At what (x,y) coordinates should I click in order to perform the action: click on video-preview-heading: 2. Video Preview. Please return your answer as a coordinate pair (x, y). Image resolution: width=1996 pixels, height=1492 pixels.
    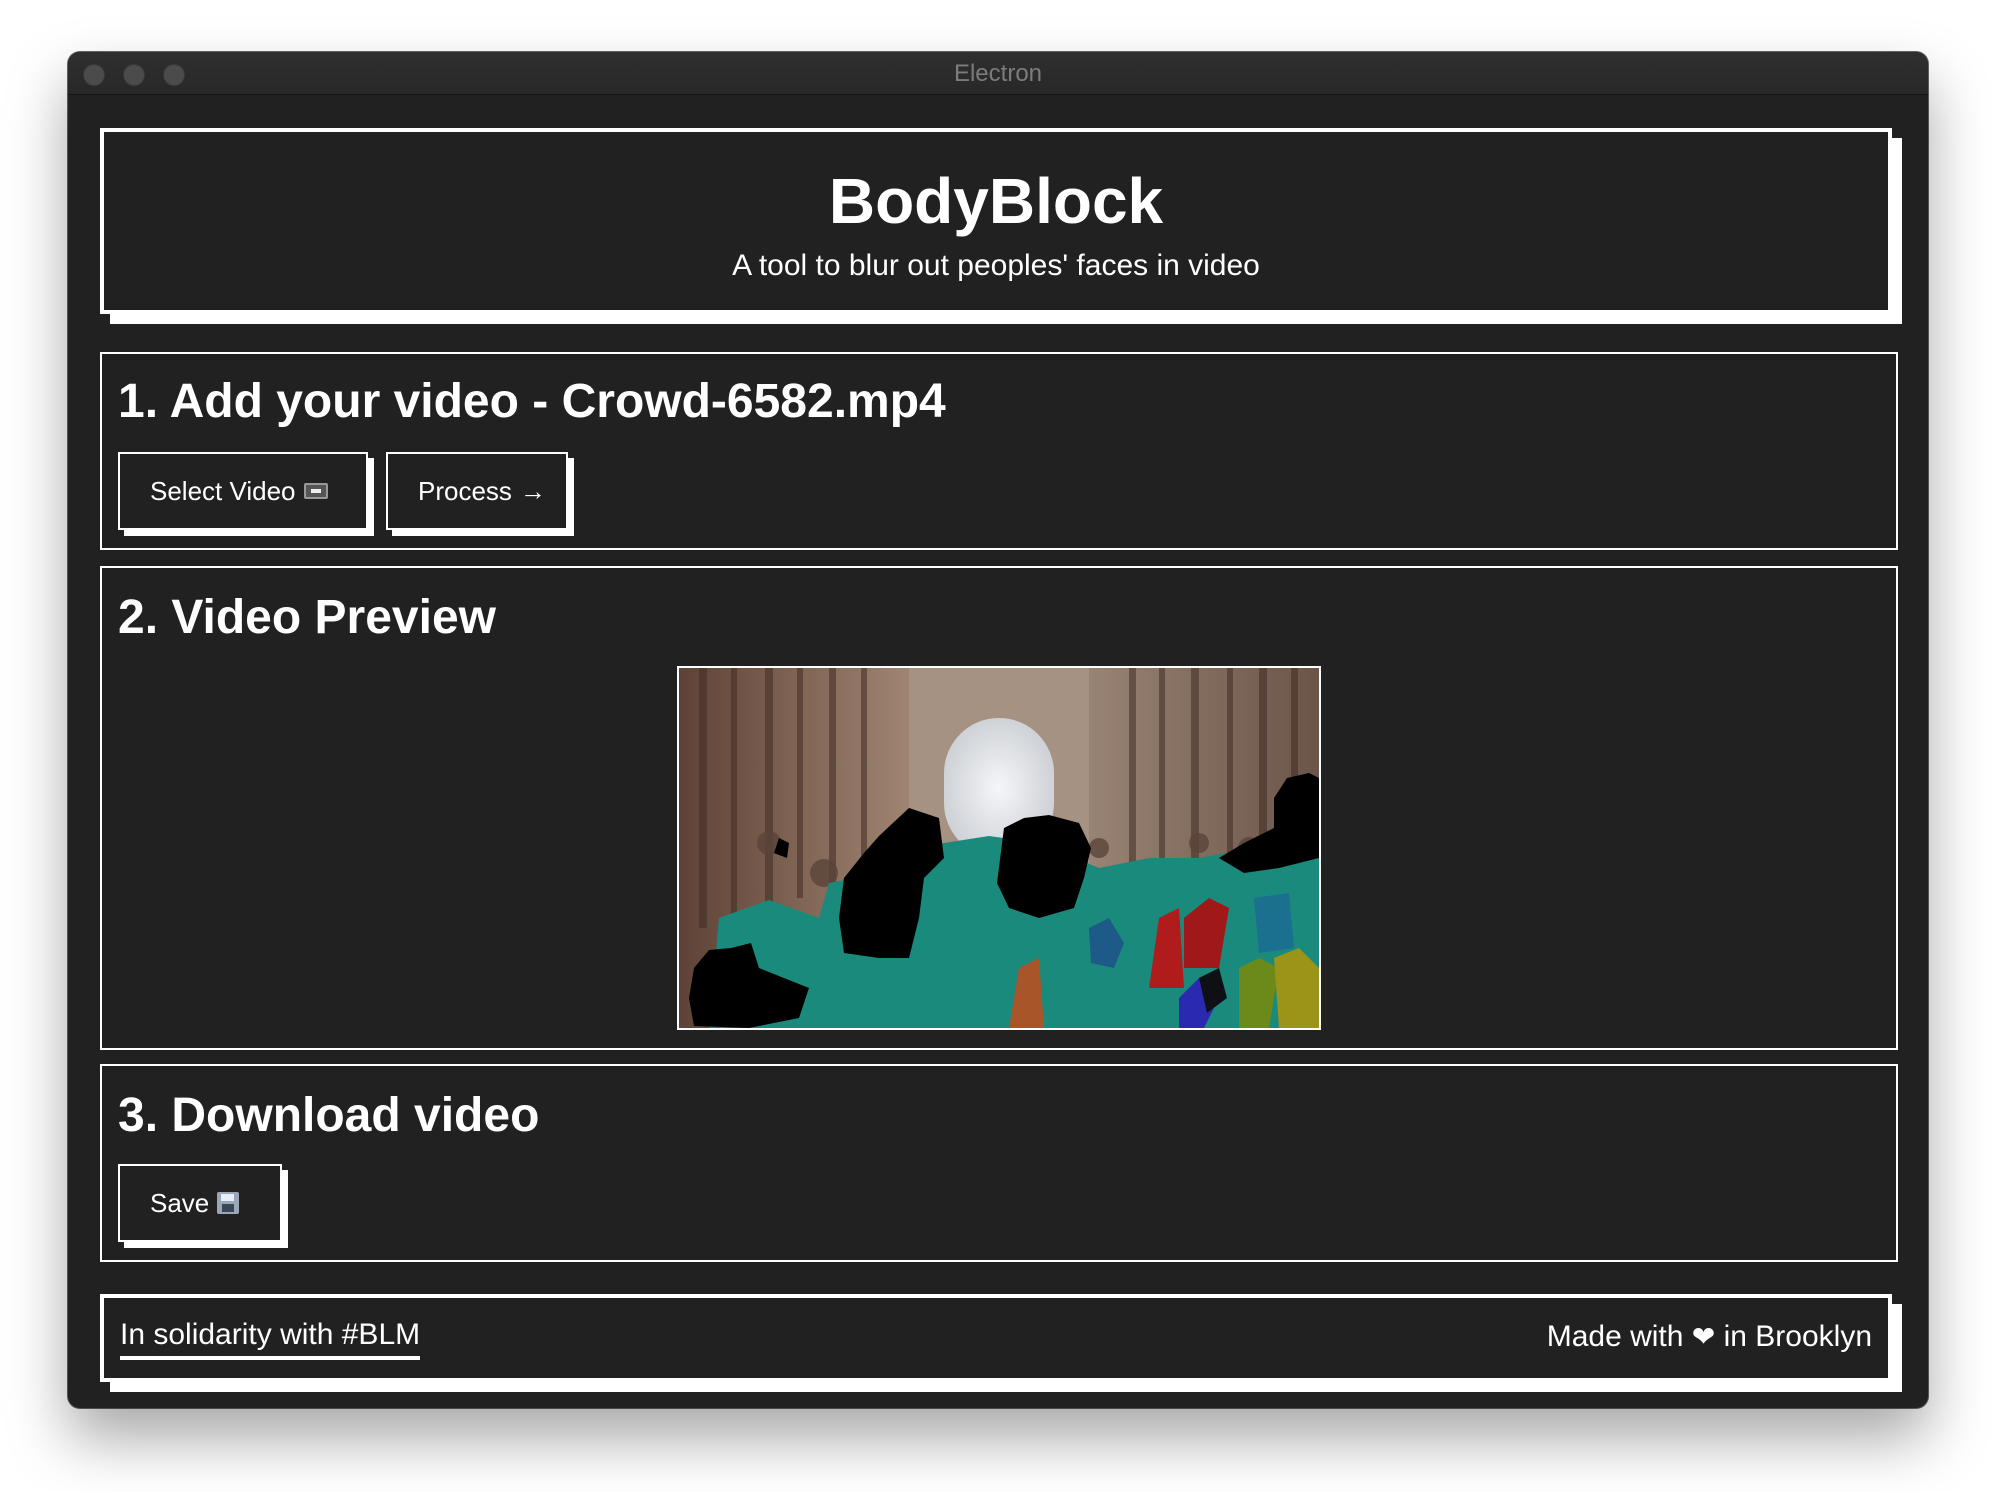
    Looking at the image, I should click on (307, 617).